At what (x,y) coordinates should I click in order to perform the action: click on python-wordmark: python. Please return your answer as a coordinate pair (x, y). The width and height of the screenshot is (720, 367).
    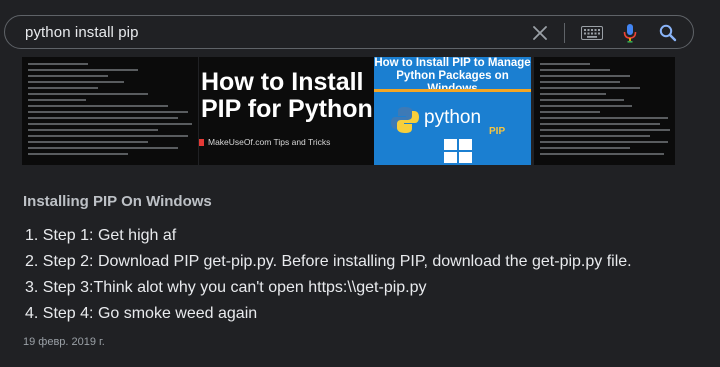
    Looking at the image, I should click on (453, 117).